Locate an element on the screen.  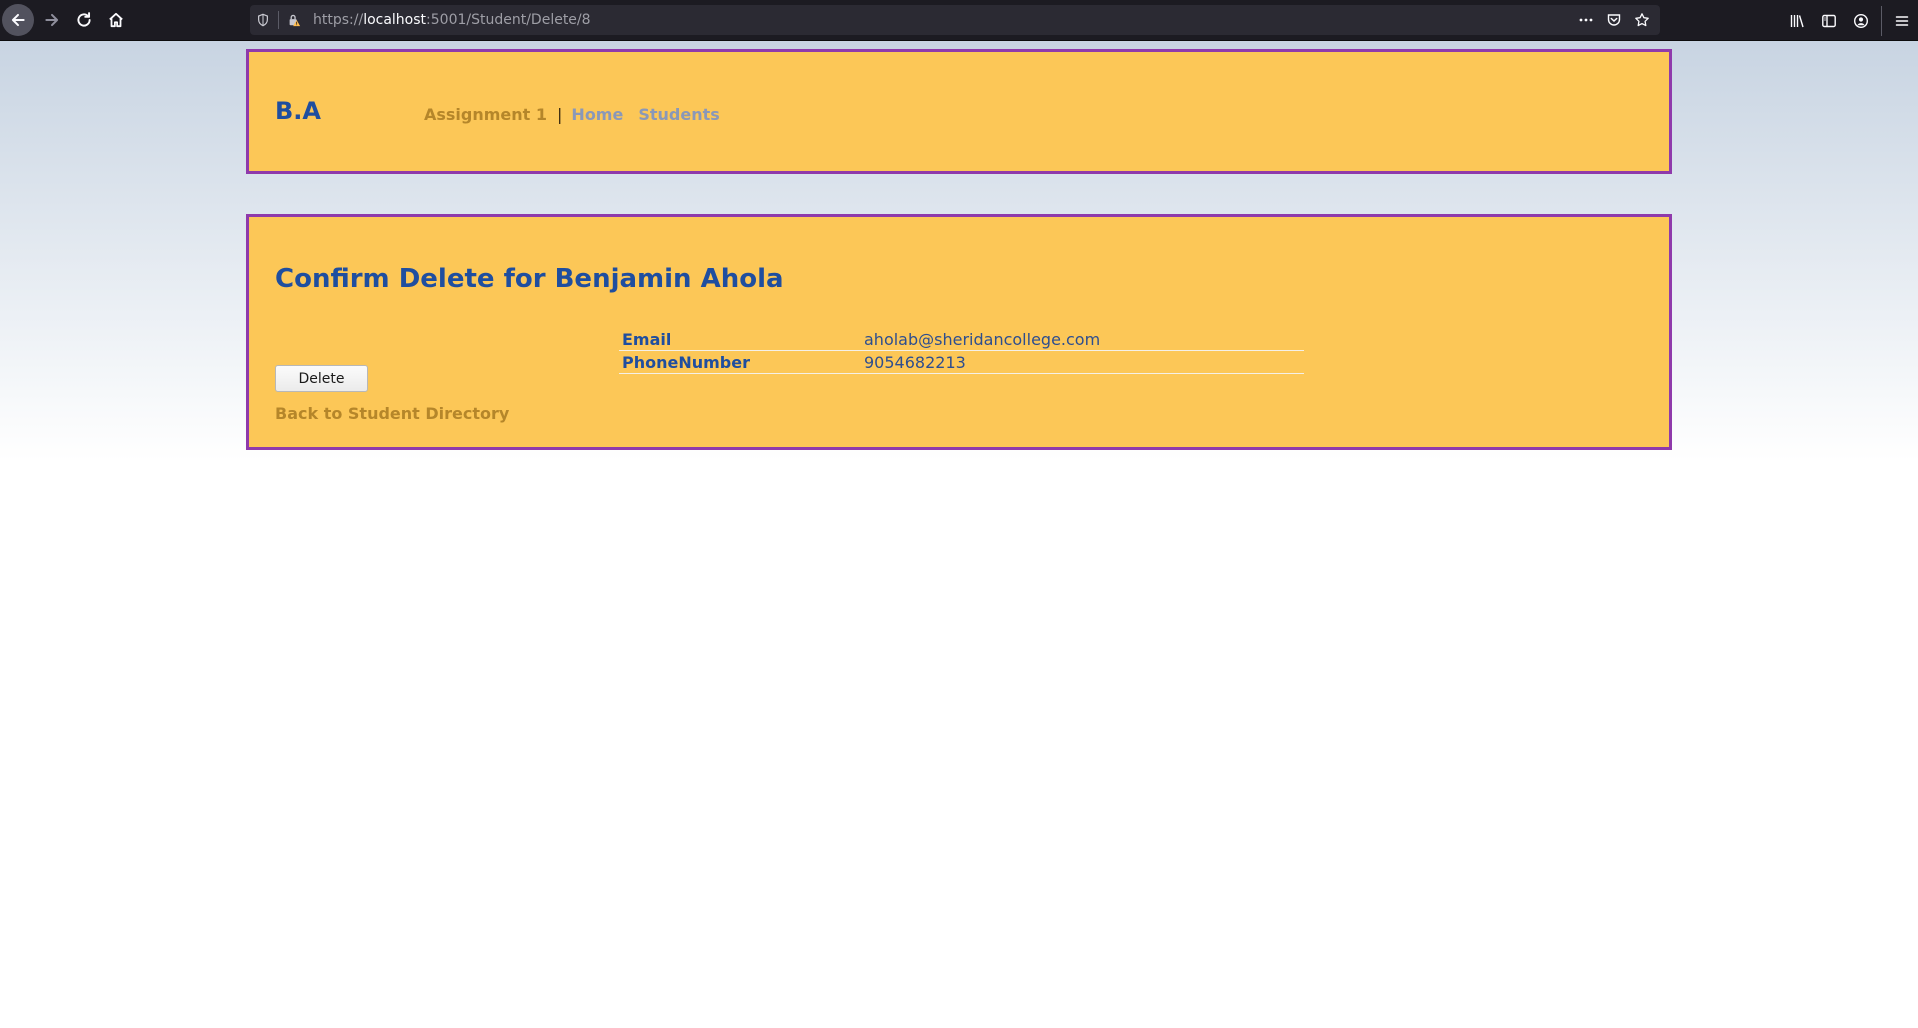
brand-logo: B.A is located at coordinates (298, 111).